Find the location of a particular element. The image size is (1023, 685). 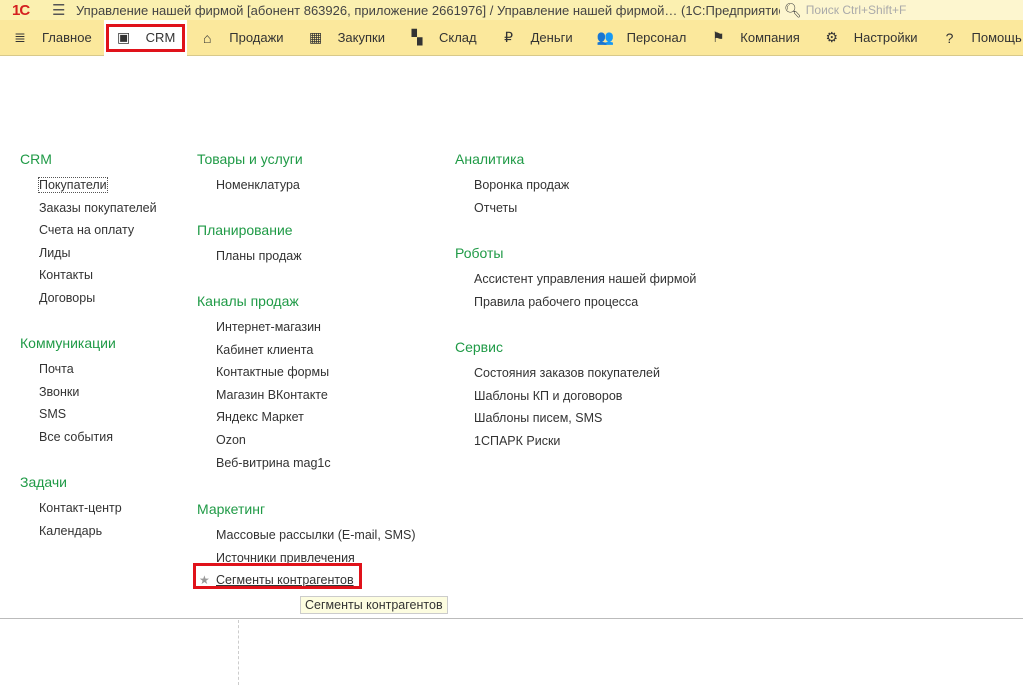

tab-4: ▚ Склад is located at coordinates (443, 38).